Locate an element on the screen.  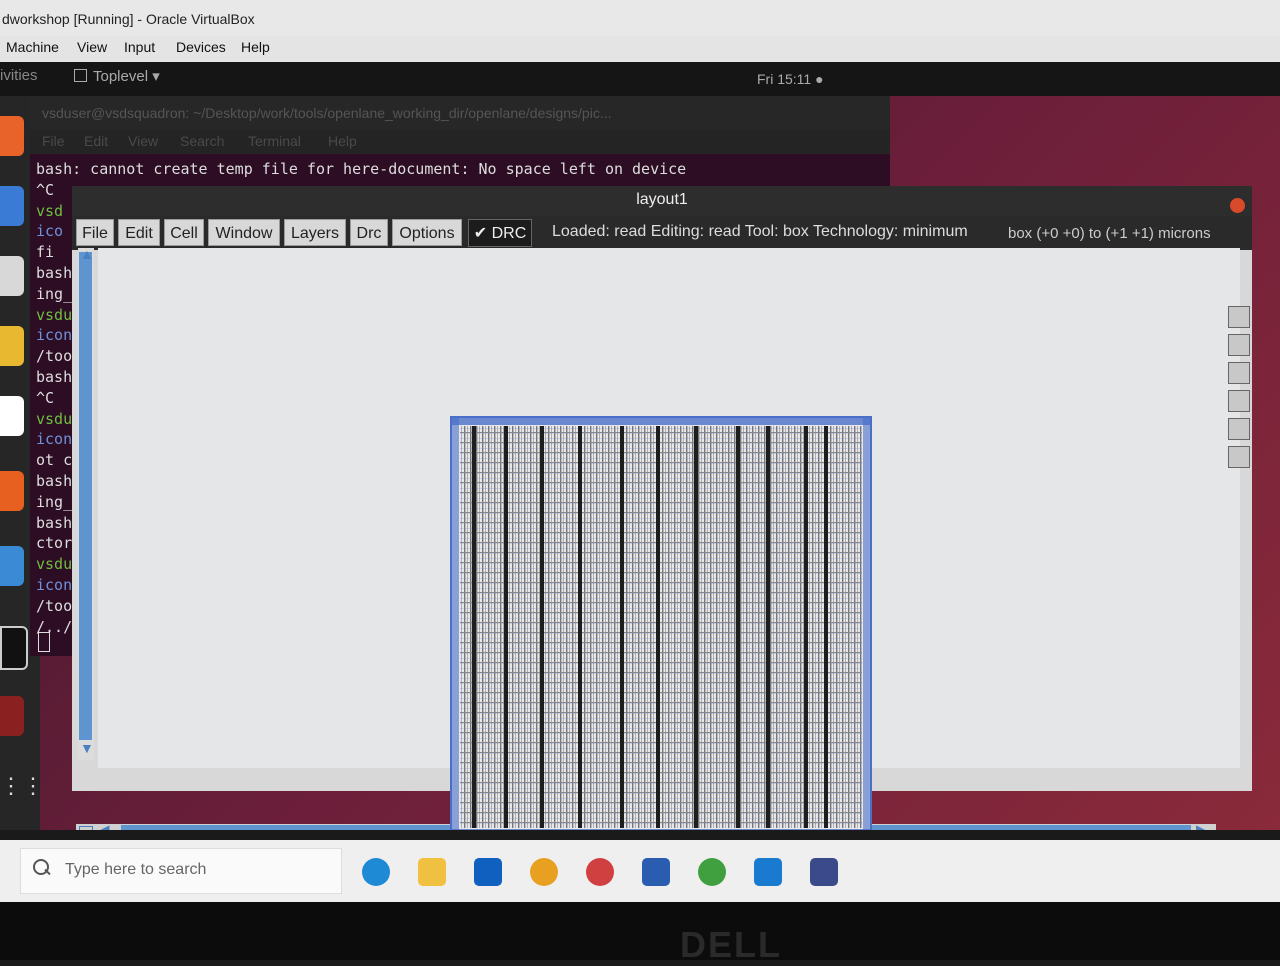
vbox-menu-machine: Machine is located at coordinates (32, 47).